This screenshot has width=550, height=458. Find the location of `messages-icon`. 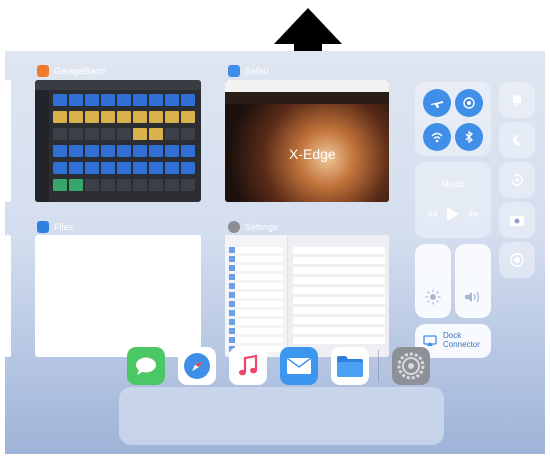

messages-icon is located at coordinates (146, 366).